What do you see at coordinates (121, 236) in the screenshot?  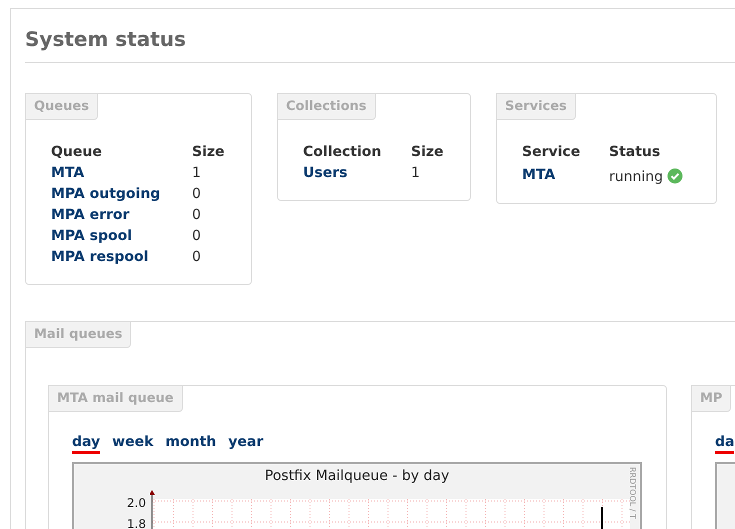 I see `table-link: MPA spool` at bounding box center [121, 236].